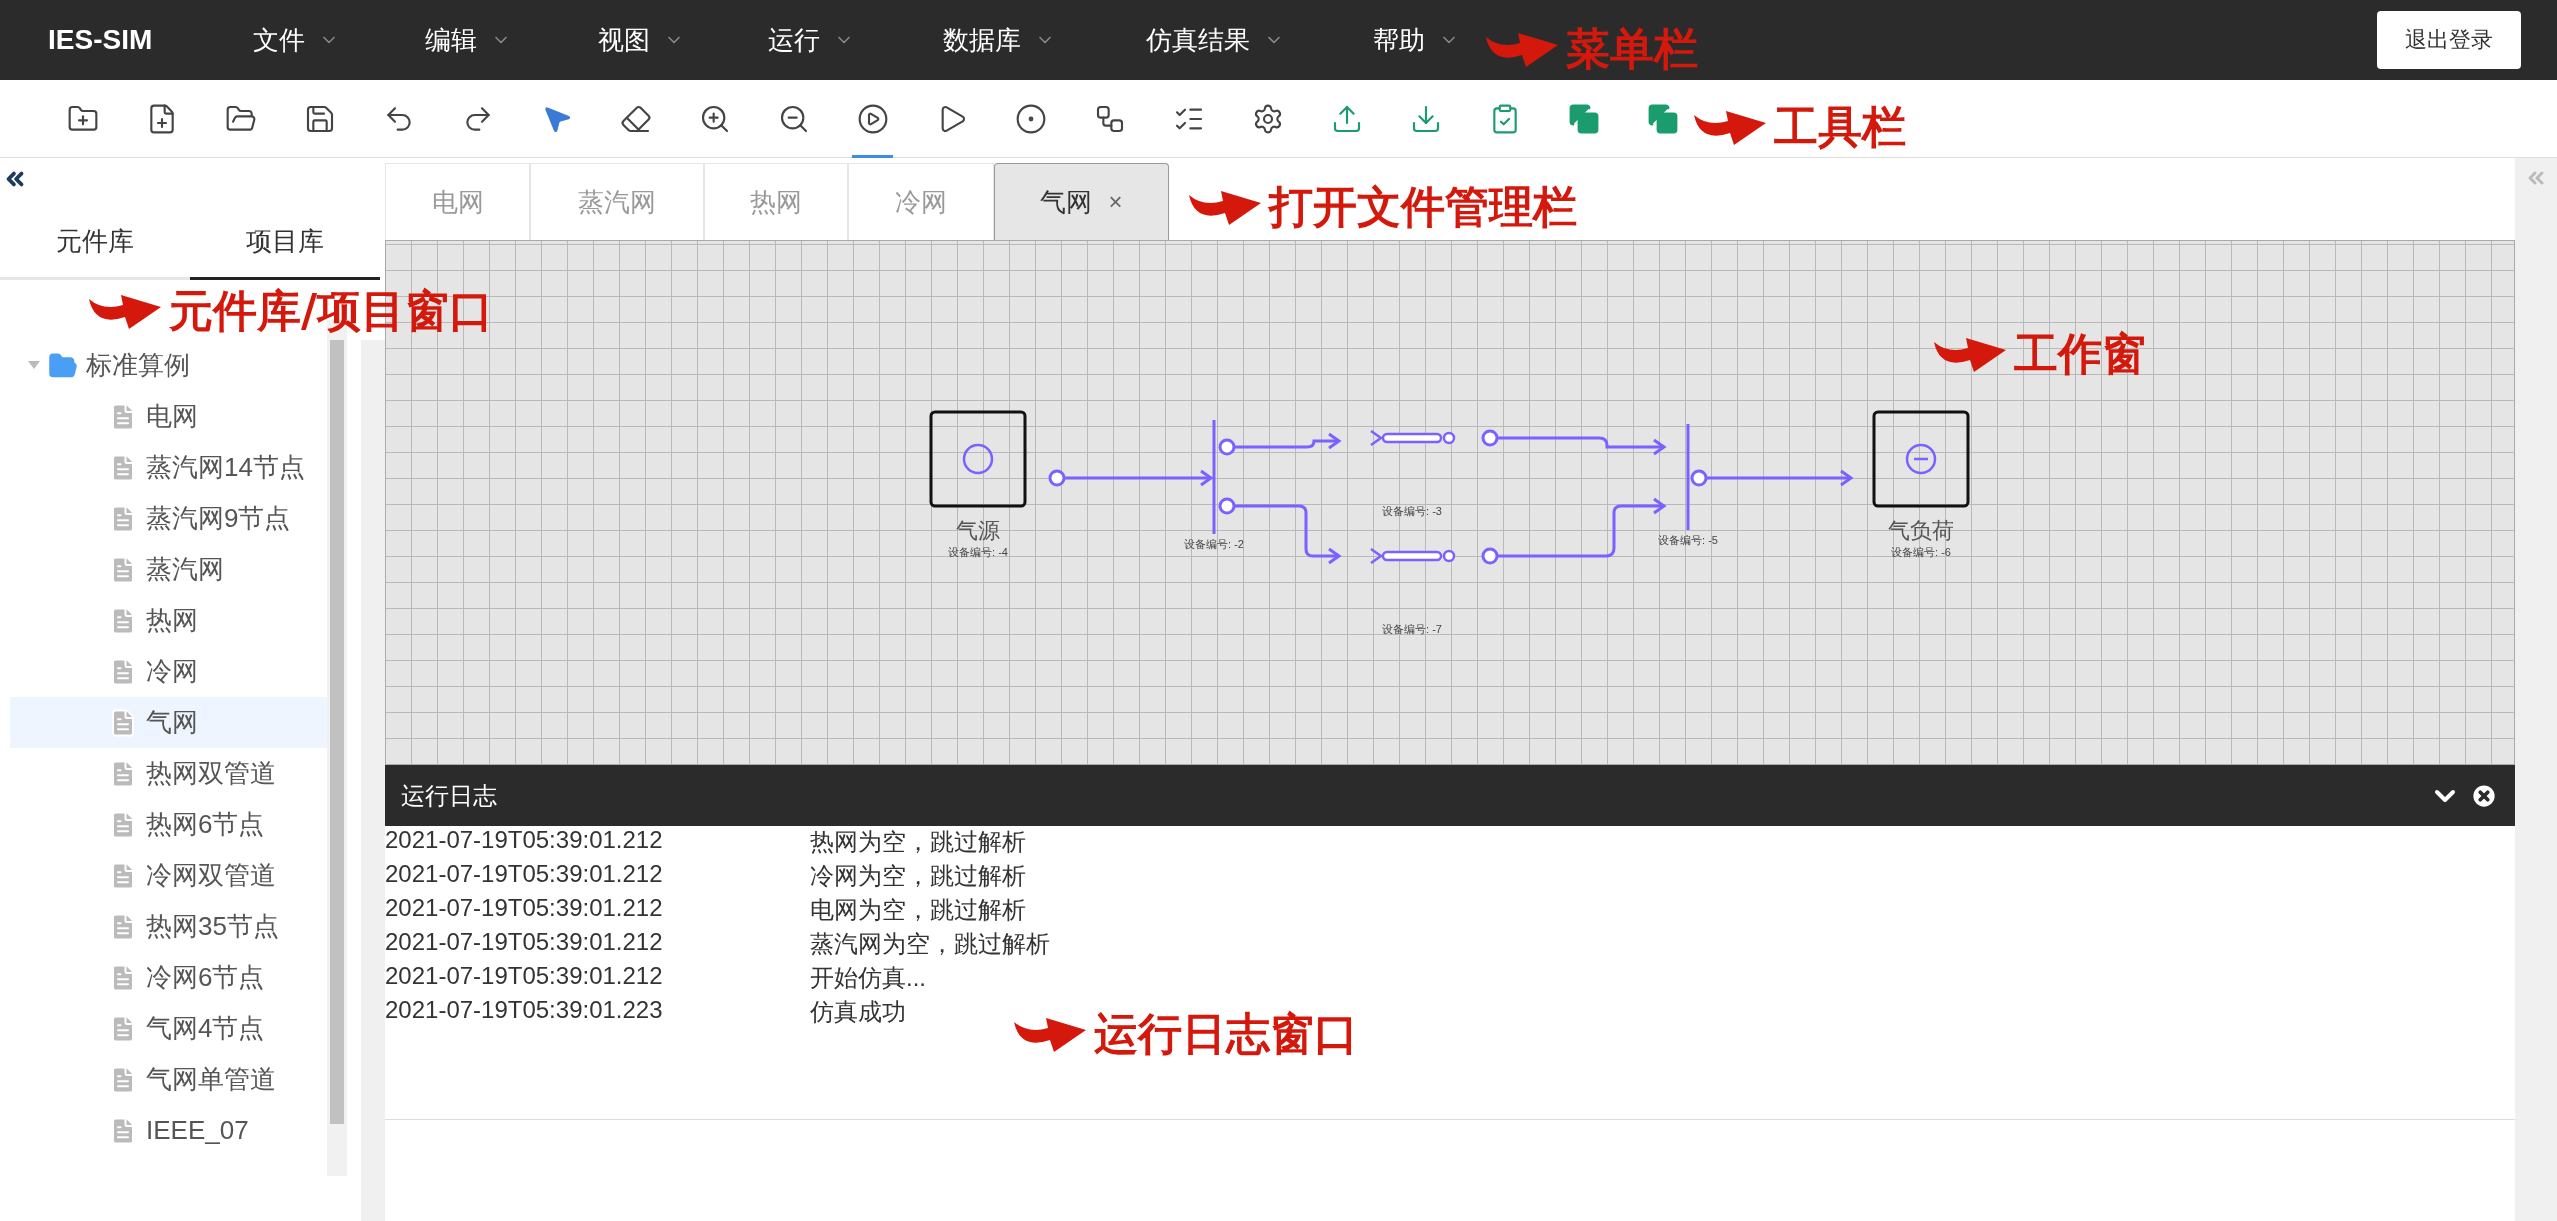 The height and width of the screenshot is (1221, 2557). I want to click on caret-icon, so click(34, 365).